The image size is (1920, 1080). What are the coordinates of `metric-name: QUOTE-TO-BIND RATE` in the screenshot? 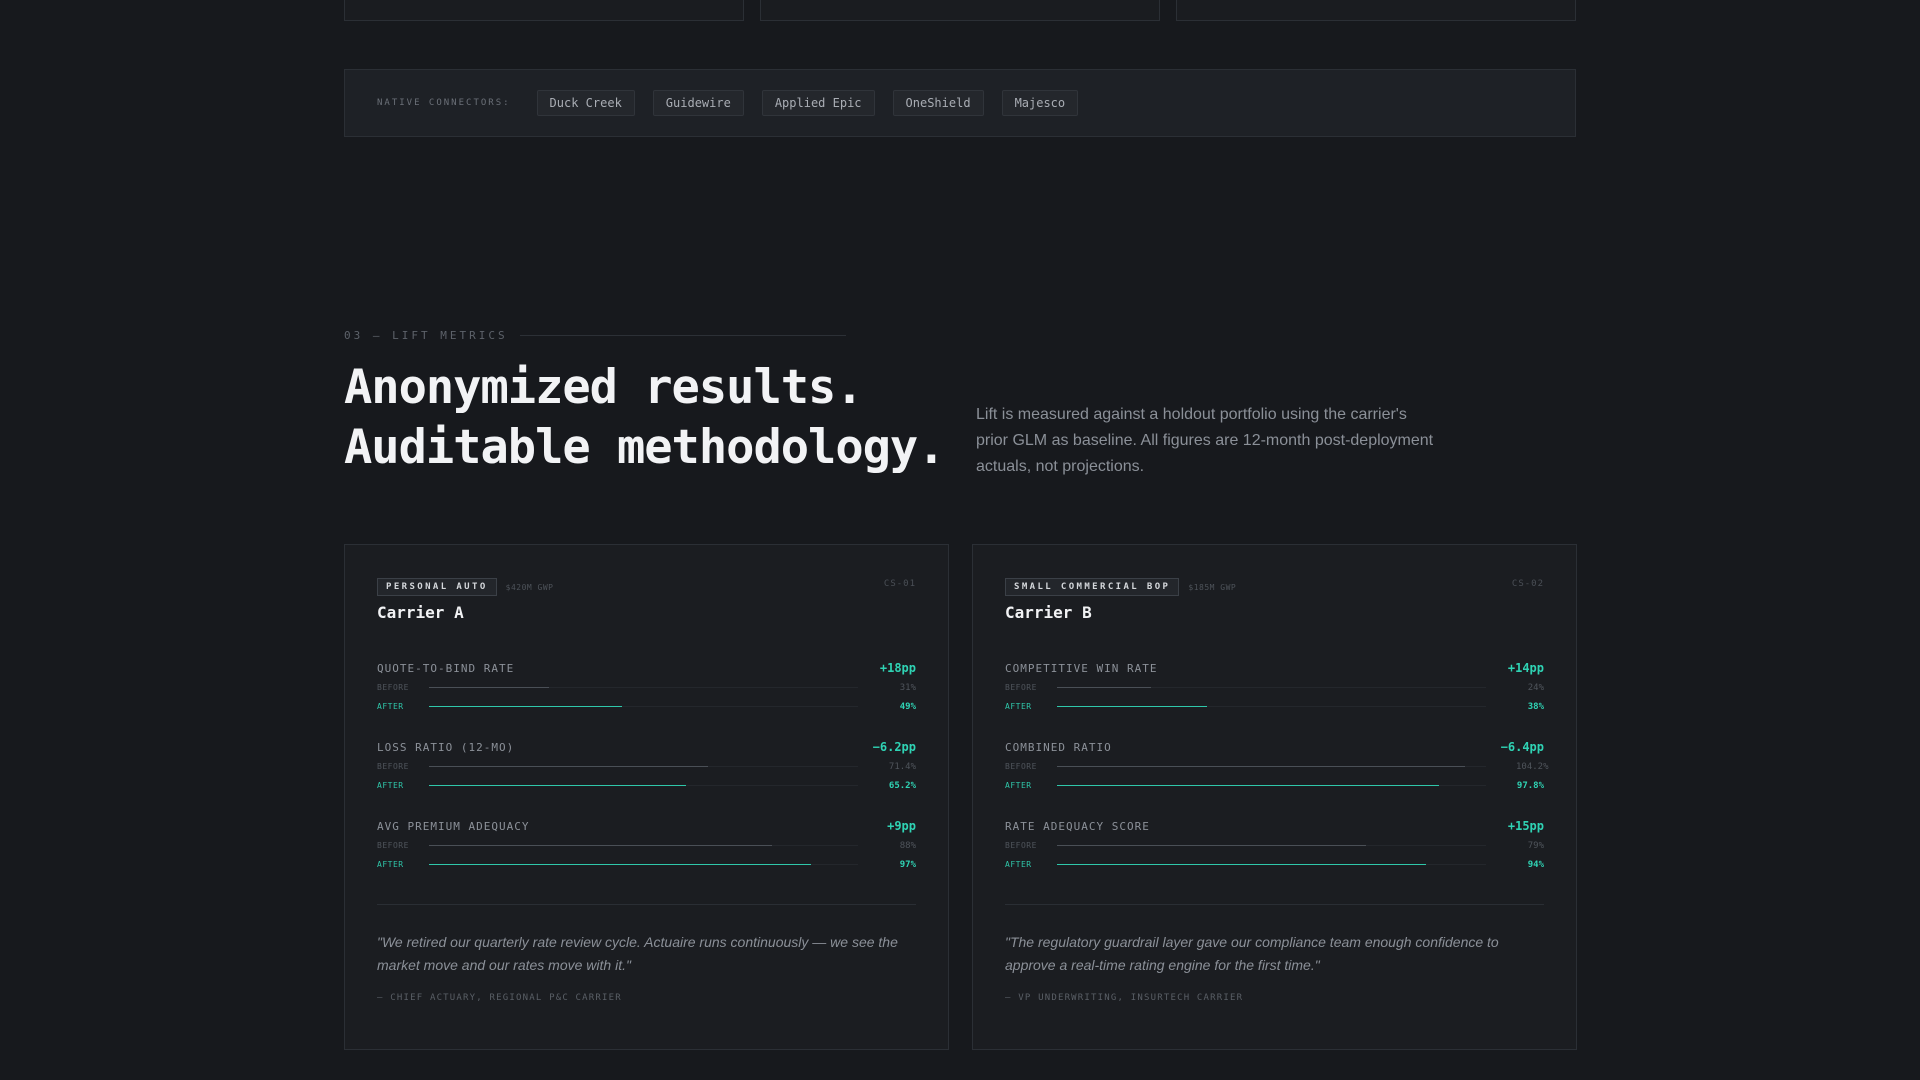 It's located at (446, 668).